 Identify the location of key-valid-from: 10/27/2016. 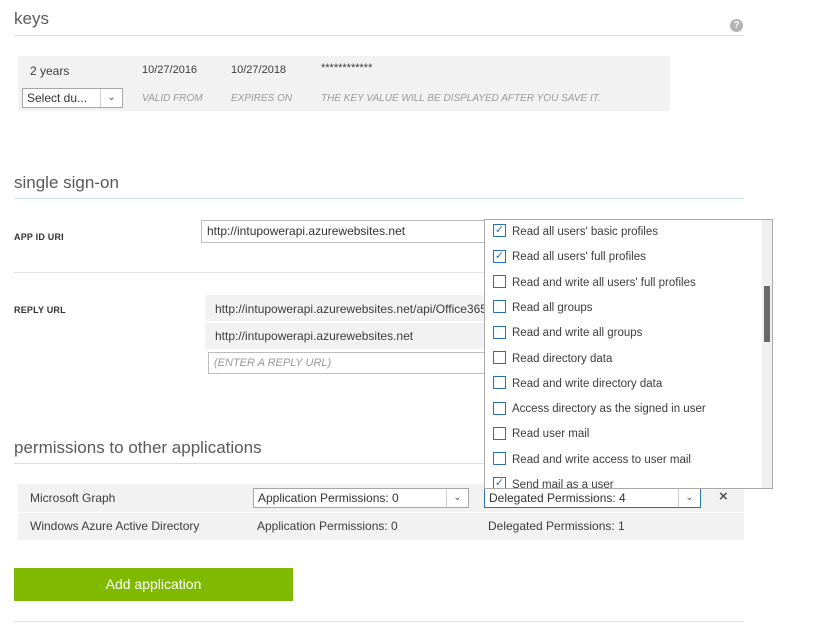
(170, 70).